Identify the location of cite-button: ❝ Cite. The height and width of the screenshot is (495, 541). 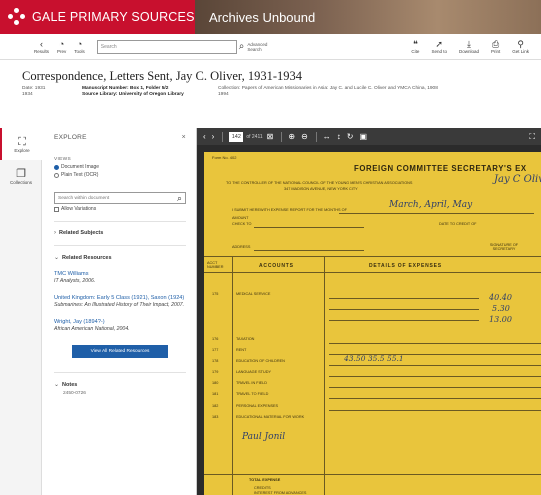
(415, 47).